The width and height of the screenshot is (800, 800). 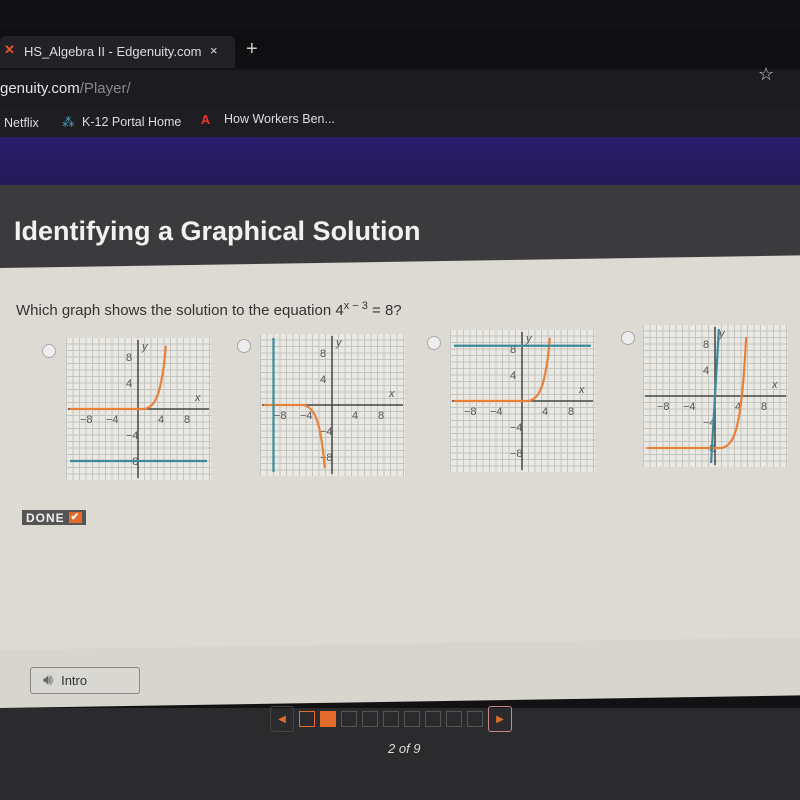 I want to click on page-title: Identifying a Graphical Solution, so click(x=217, y=231).